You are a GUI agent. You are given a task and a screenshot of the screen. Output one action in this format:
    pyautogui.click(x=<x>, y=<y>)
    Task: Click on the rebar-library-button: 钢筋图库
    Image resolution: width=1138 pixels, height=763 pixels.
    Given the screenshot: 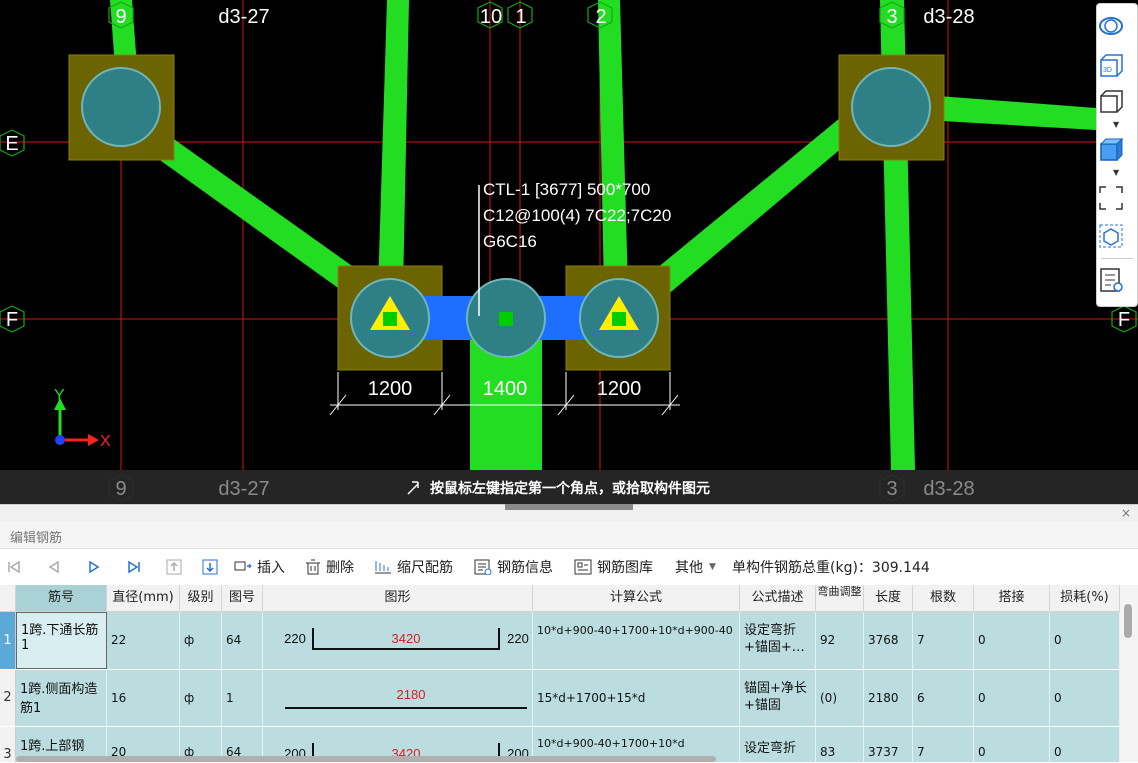 What is the action you would take?
    pyautogui.click(x=613, y=567)
    